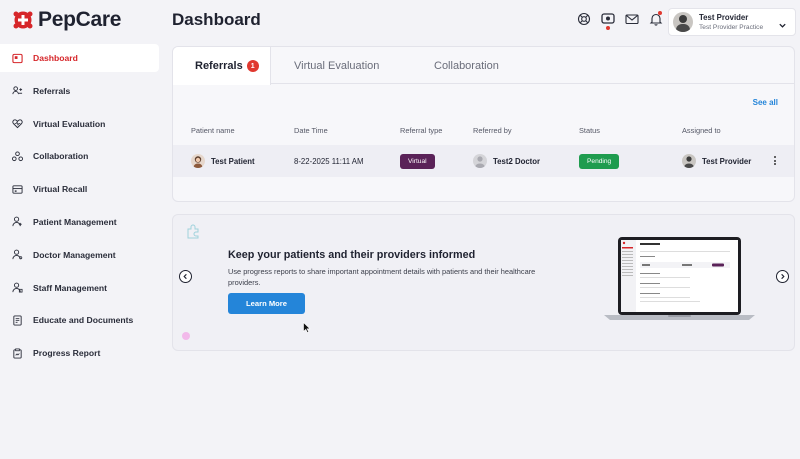 Image resolution: width=800 pixels, height=459 pixels. What do you see at coordinates (632, 19) in the screenshot?
I see `mail-icon` at bounding box center [632, 19].